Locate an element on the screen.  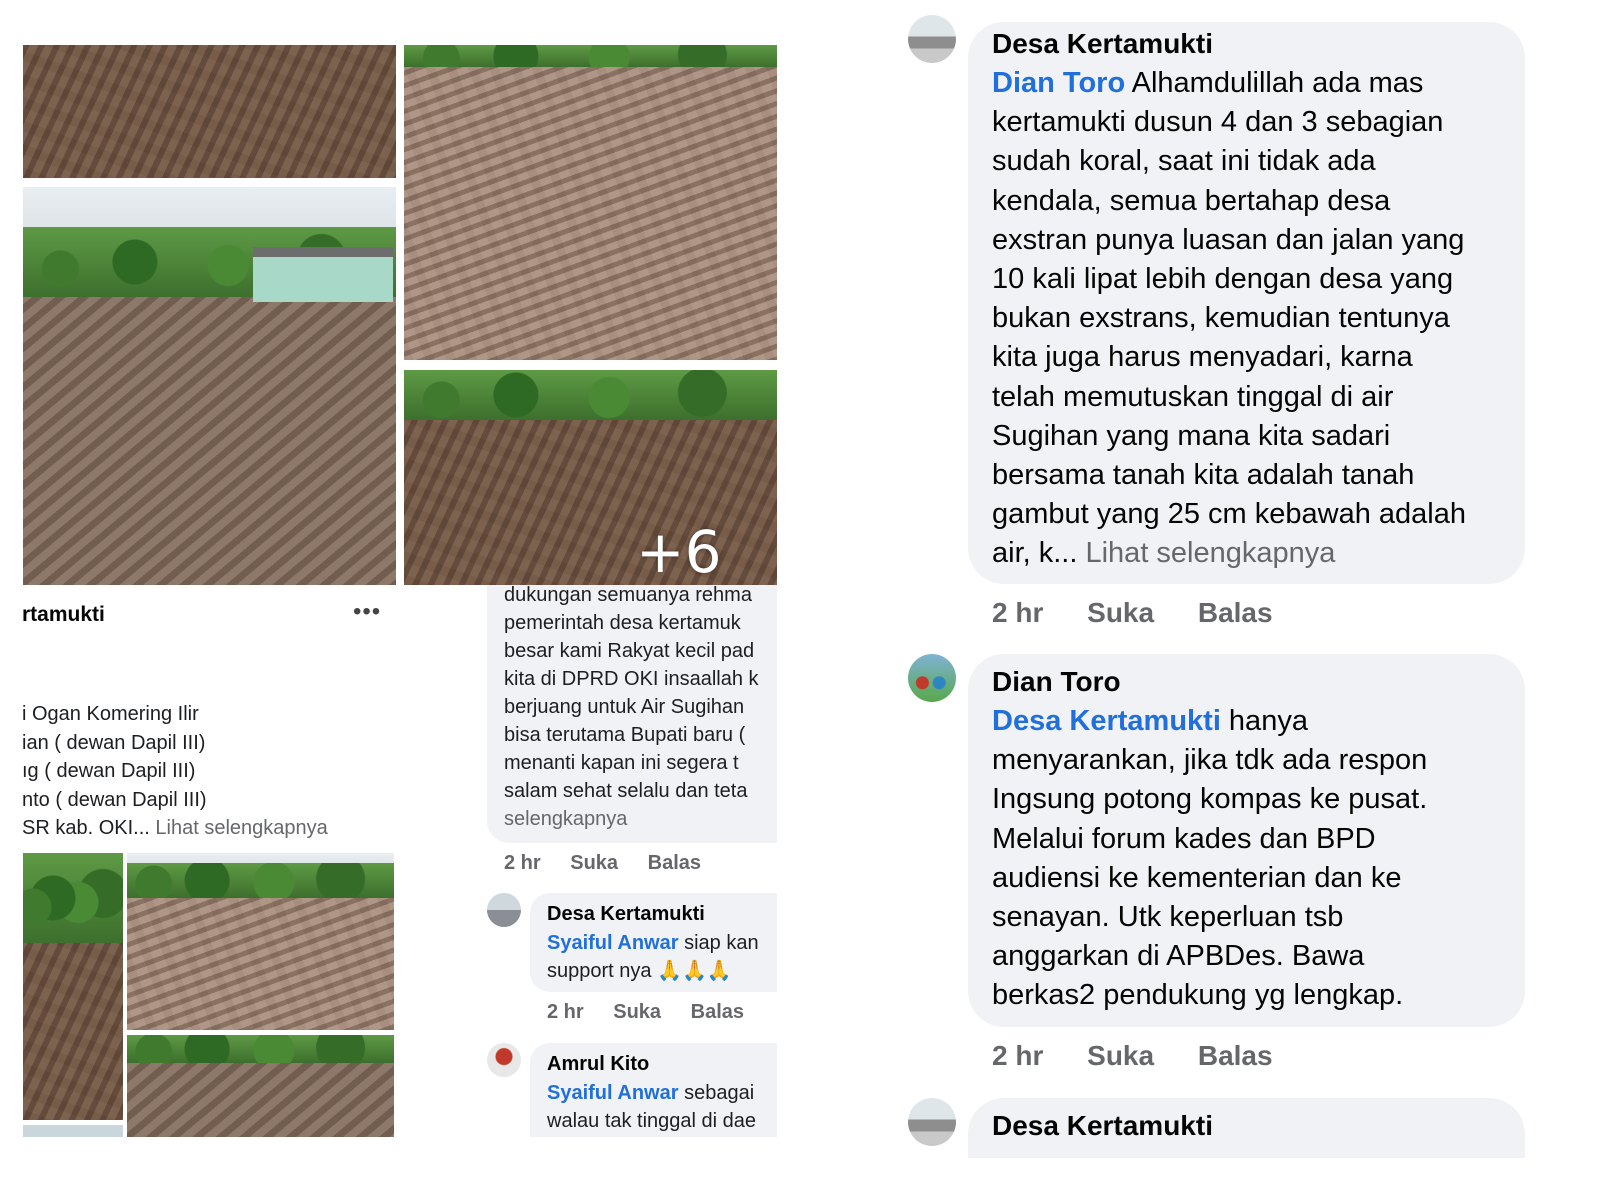
reply-line: berjuang untuk Air Sugihan is located at coordinates (624, 707).